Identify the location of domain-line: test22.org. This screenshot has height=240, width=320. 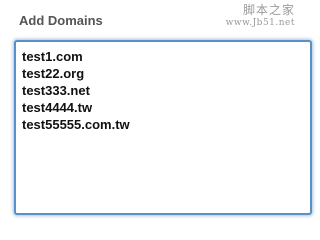
(53, 73).